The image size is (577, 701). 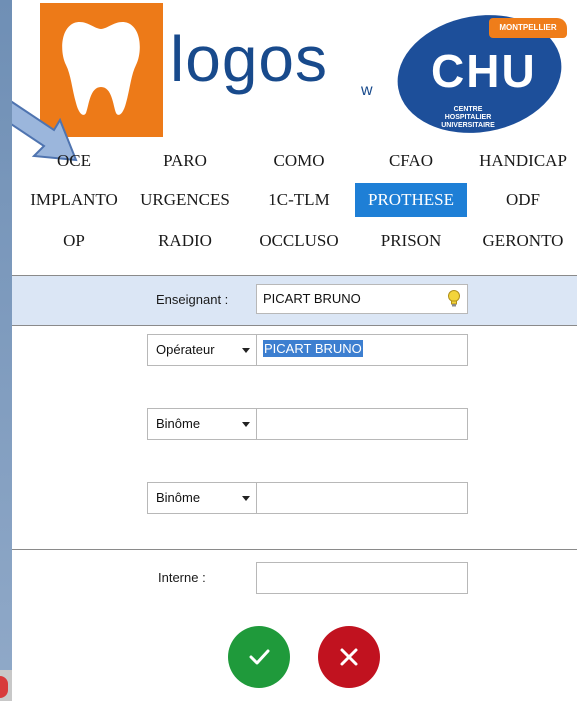 I want to click on tab-implanto: IMPLANTO, so click(x=74, y=200).